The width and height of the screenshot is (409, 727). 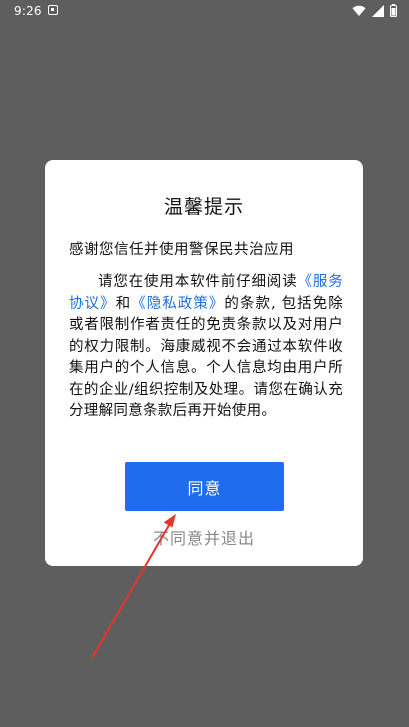 I want to click on status-time: 9:26, so click(x=28, y=11).